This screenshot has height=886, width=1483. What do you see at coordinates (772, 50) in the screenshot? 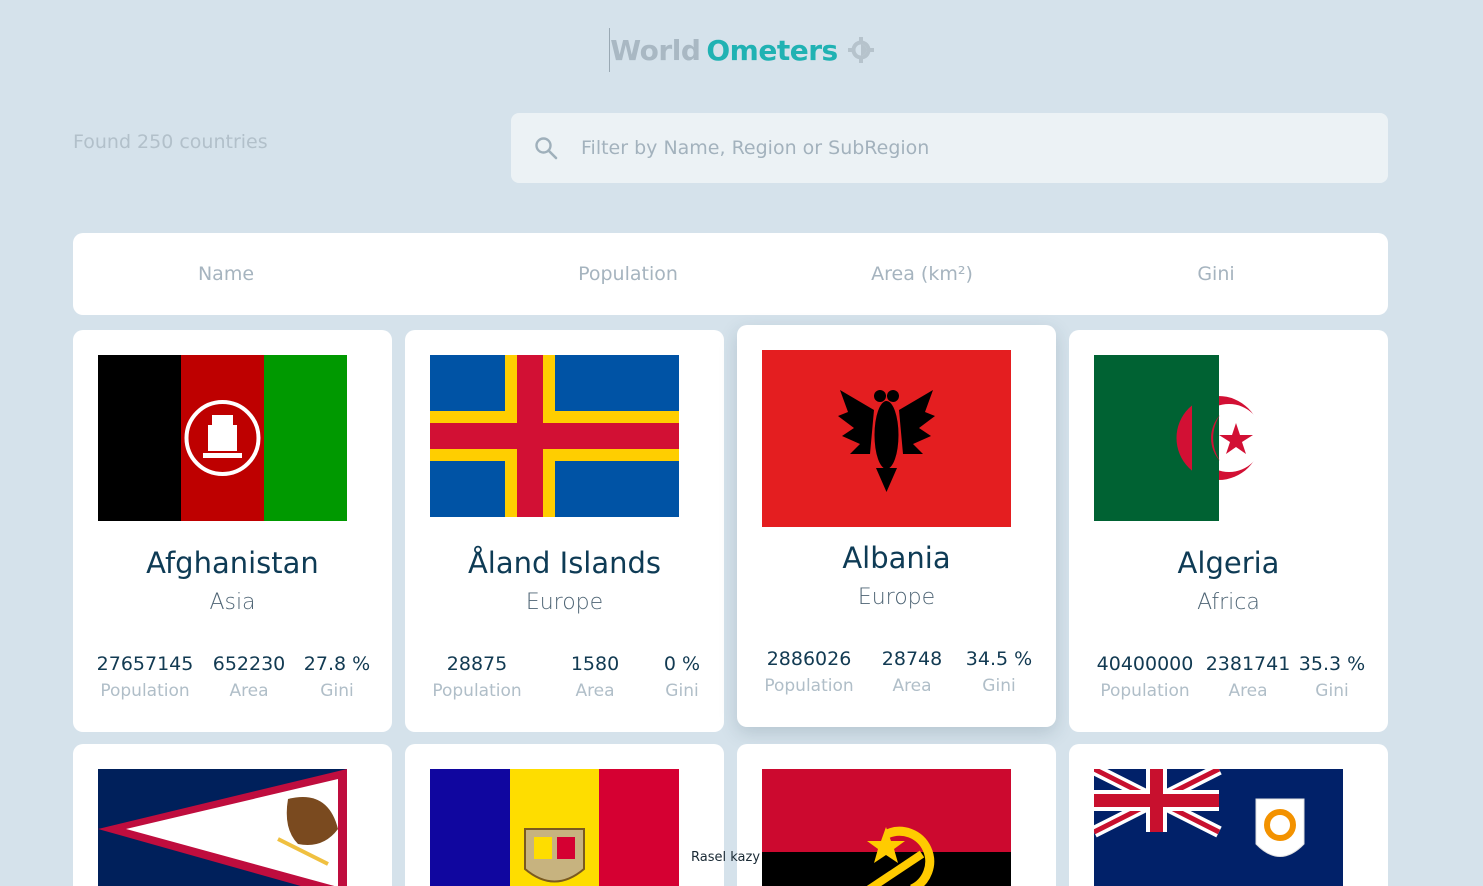
I see `brand-text-ometers: Ometers` at bounding box center [772, 50].